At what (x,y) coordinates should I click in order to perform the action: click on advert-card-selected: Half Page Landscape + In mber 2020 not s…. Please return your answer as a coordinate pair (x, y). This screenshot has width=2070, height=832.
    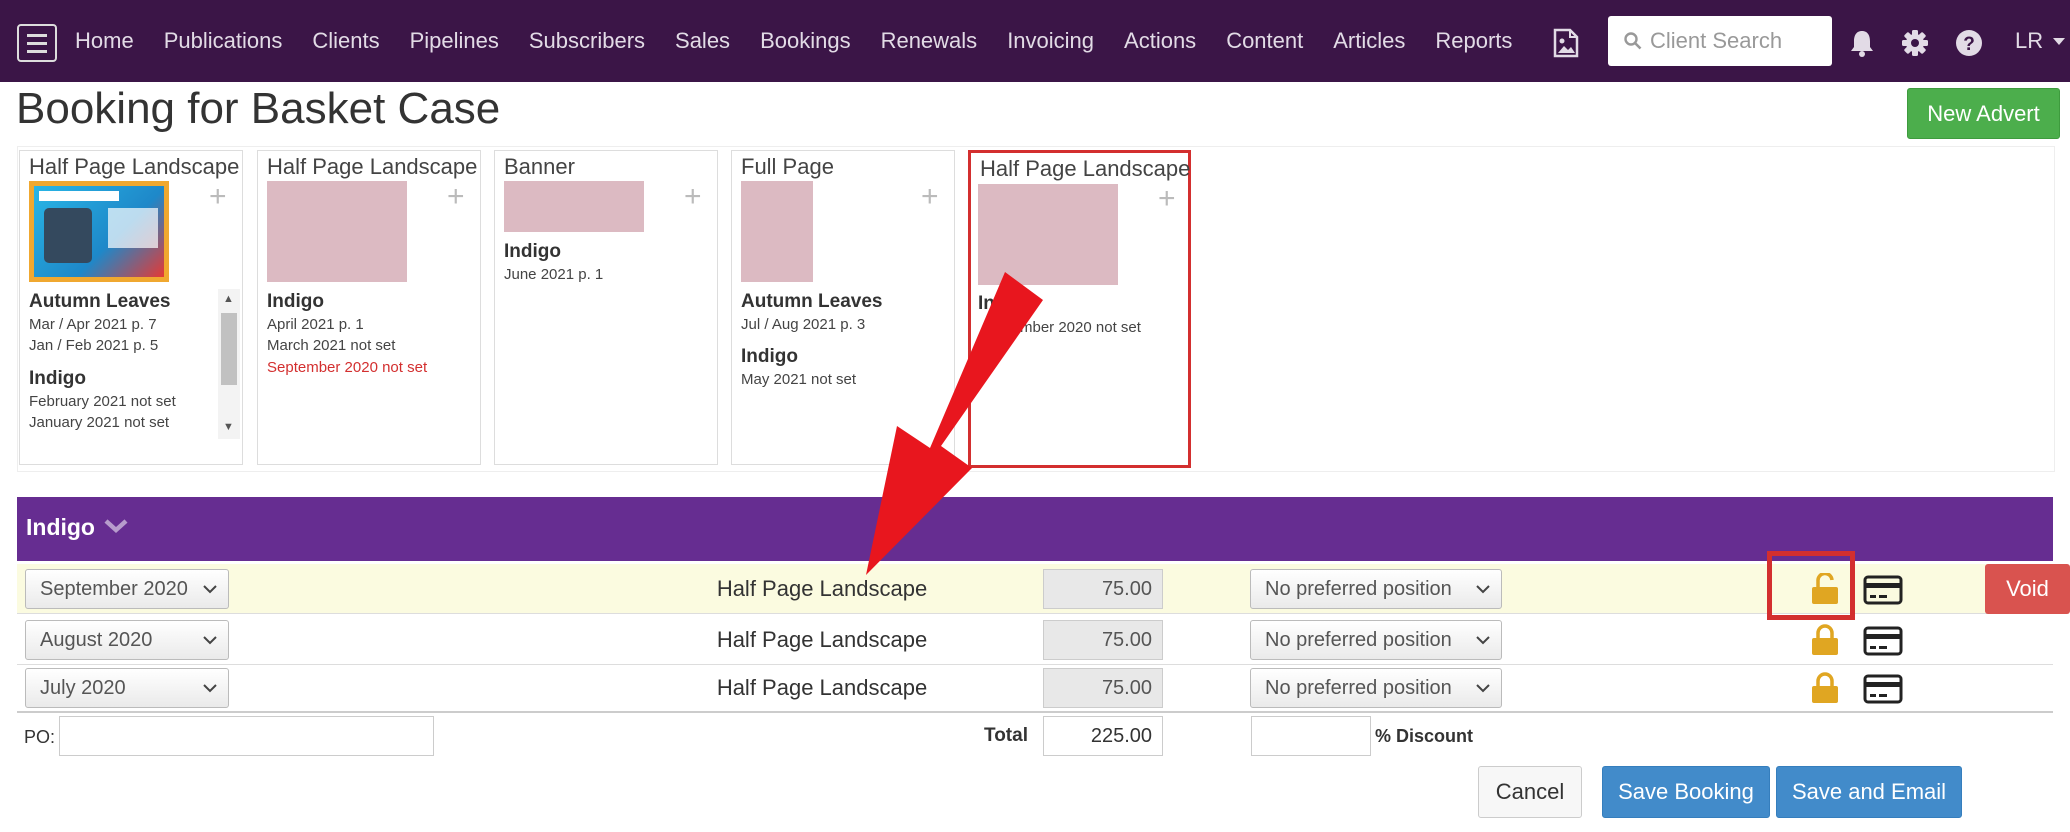
    Looking at the image, I should click on (1079, 309).